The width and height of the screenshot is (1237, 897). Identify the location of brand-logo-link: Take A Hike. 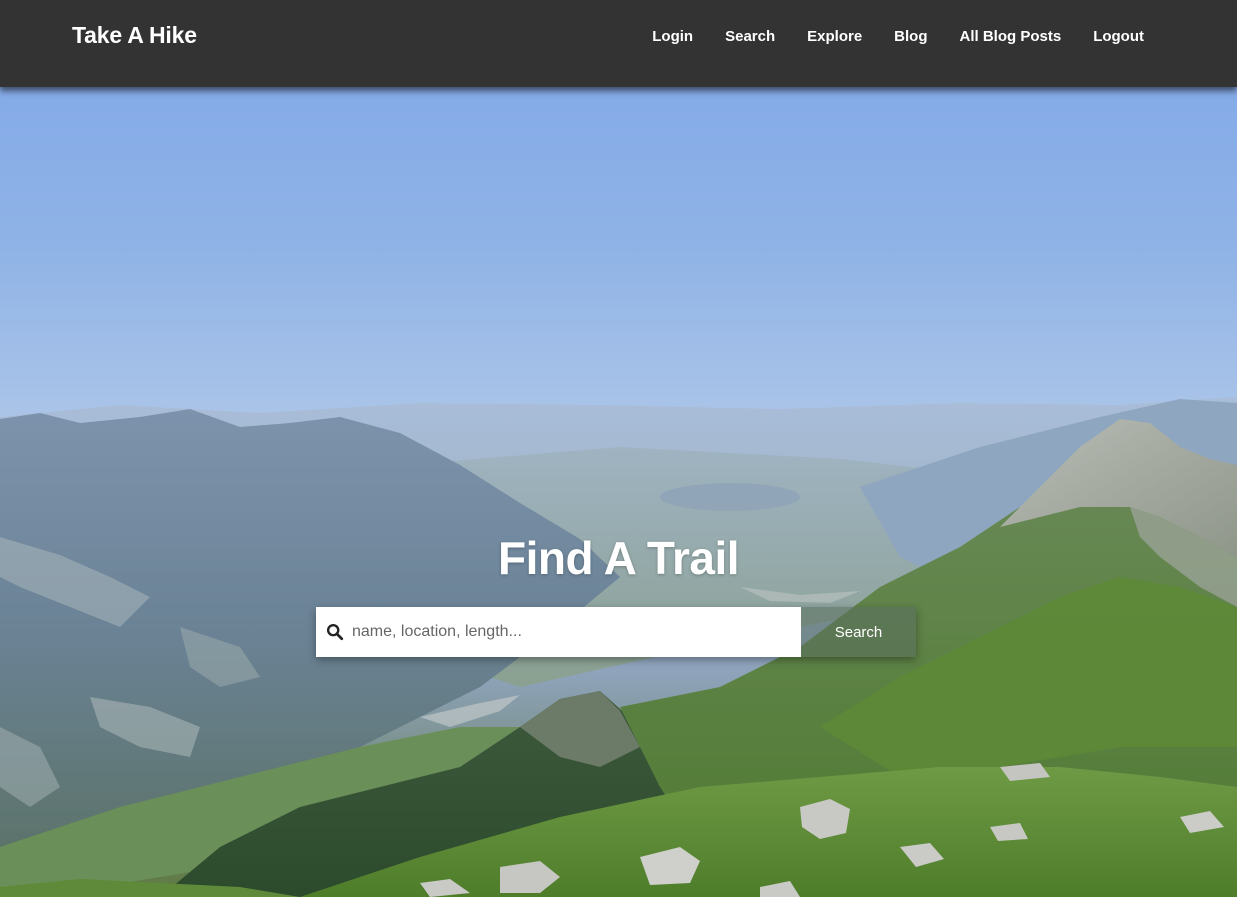
(134, 35).